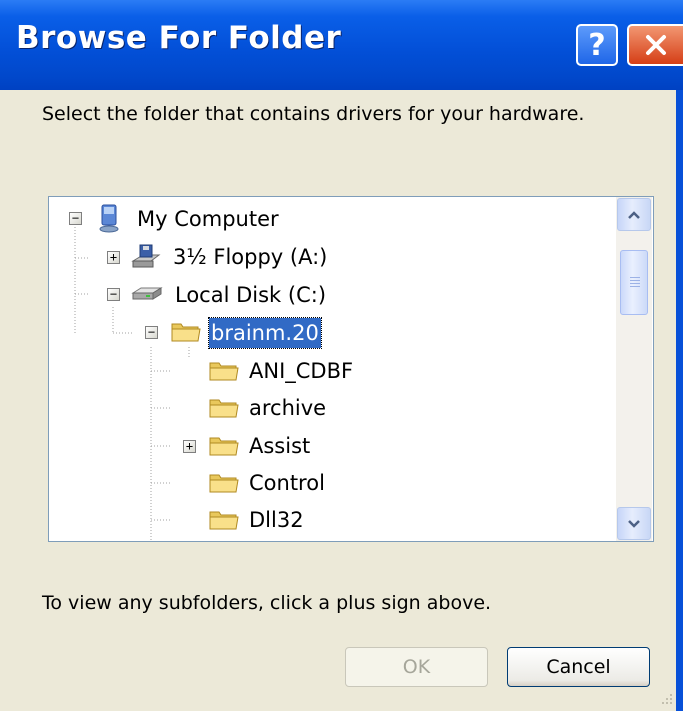  Describe the element at coordinates (634, 369) in the screenshot. I see `tree-scrollbar` at that location.